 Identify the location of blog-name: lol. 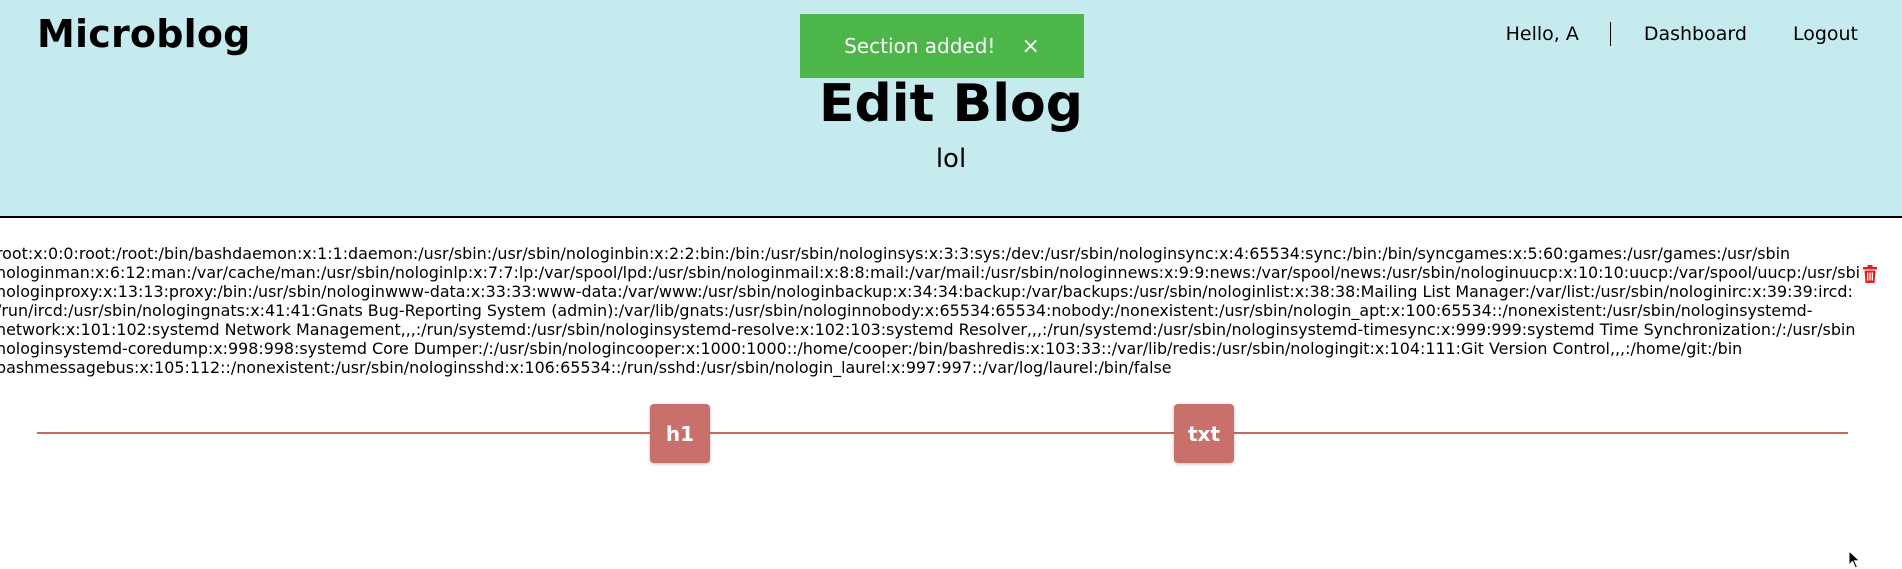
(951, 159).